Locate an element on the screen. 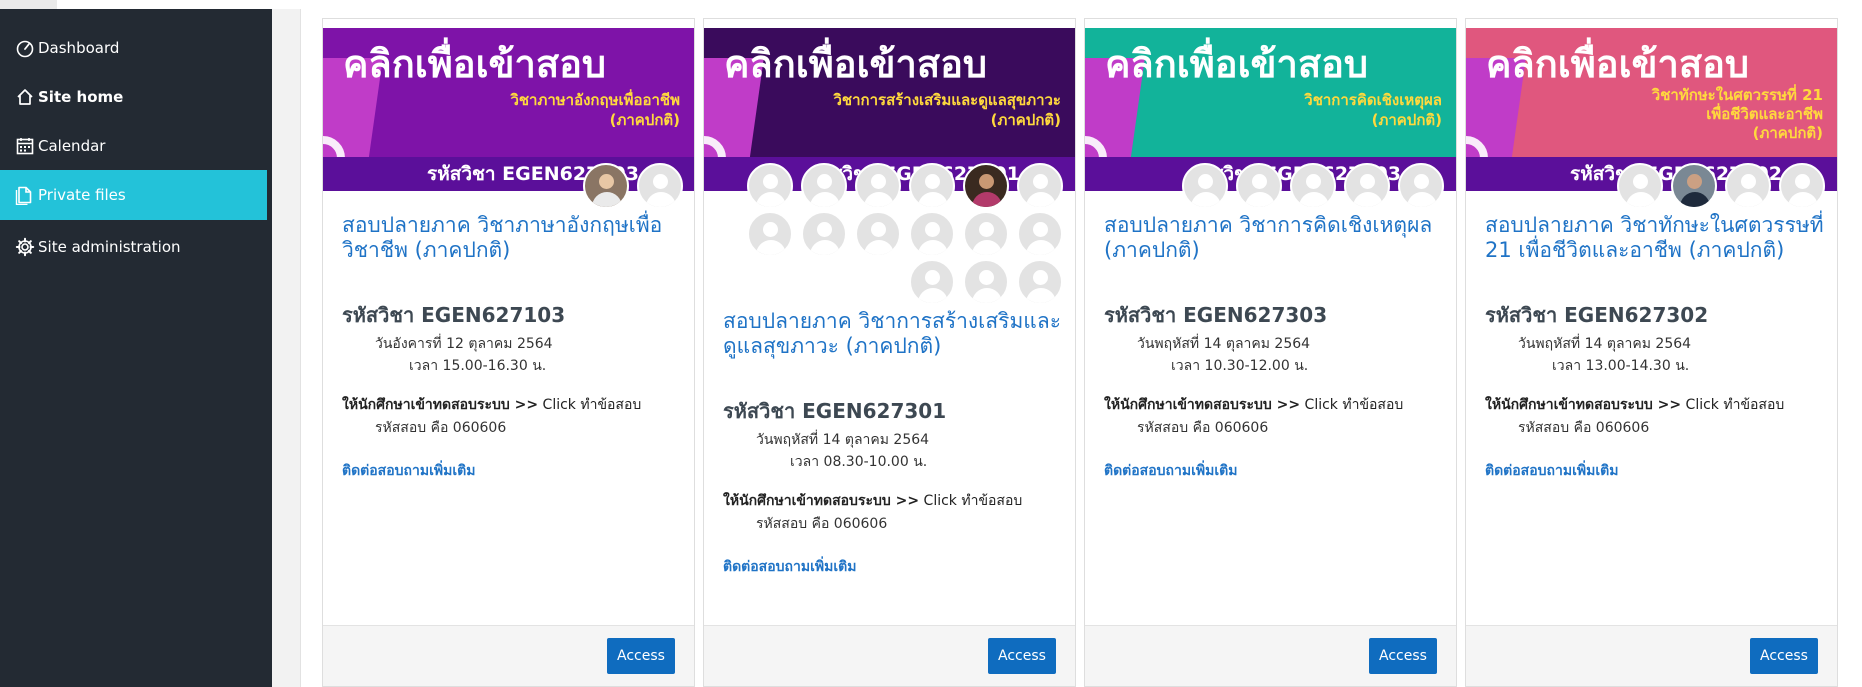 The height and width of the screenshot is (687, 1862). sidebar-item-label: Site home is located at coordinates (81, 97).